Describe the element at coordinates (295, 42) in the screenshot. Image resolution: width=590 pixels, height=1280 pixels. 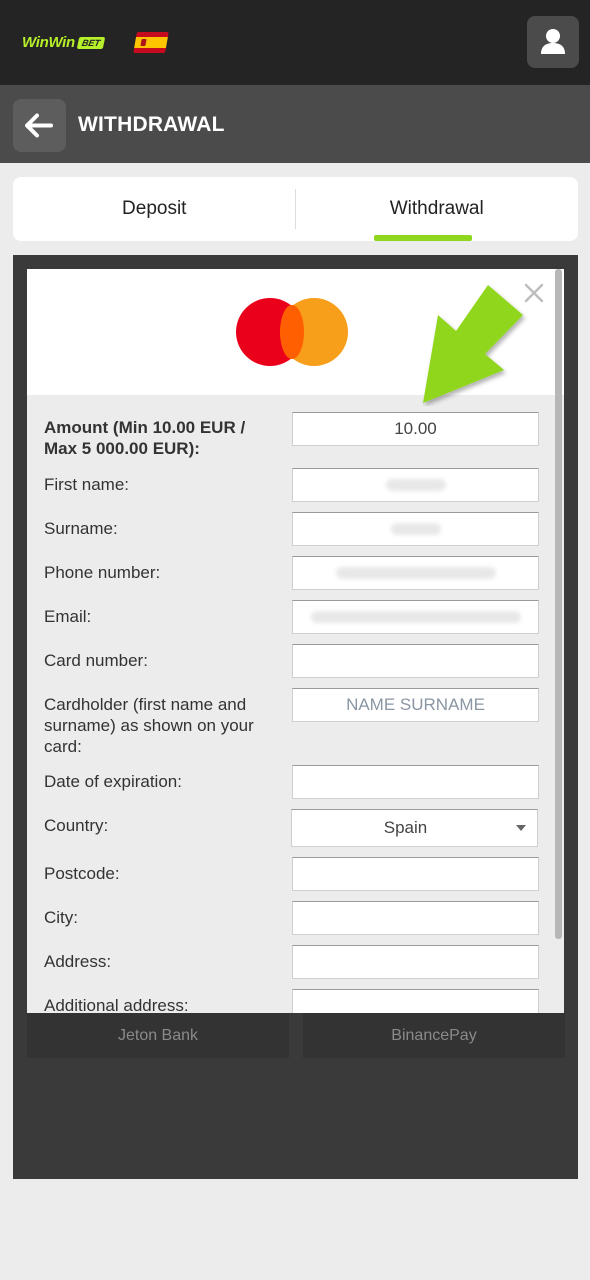
I see `top-bar: WinWin BET` at that location.